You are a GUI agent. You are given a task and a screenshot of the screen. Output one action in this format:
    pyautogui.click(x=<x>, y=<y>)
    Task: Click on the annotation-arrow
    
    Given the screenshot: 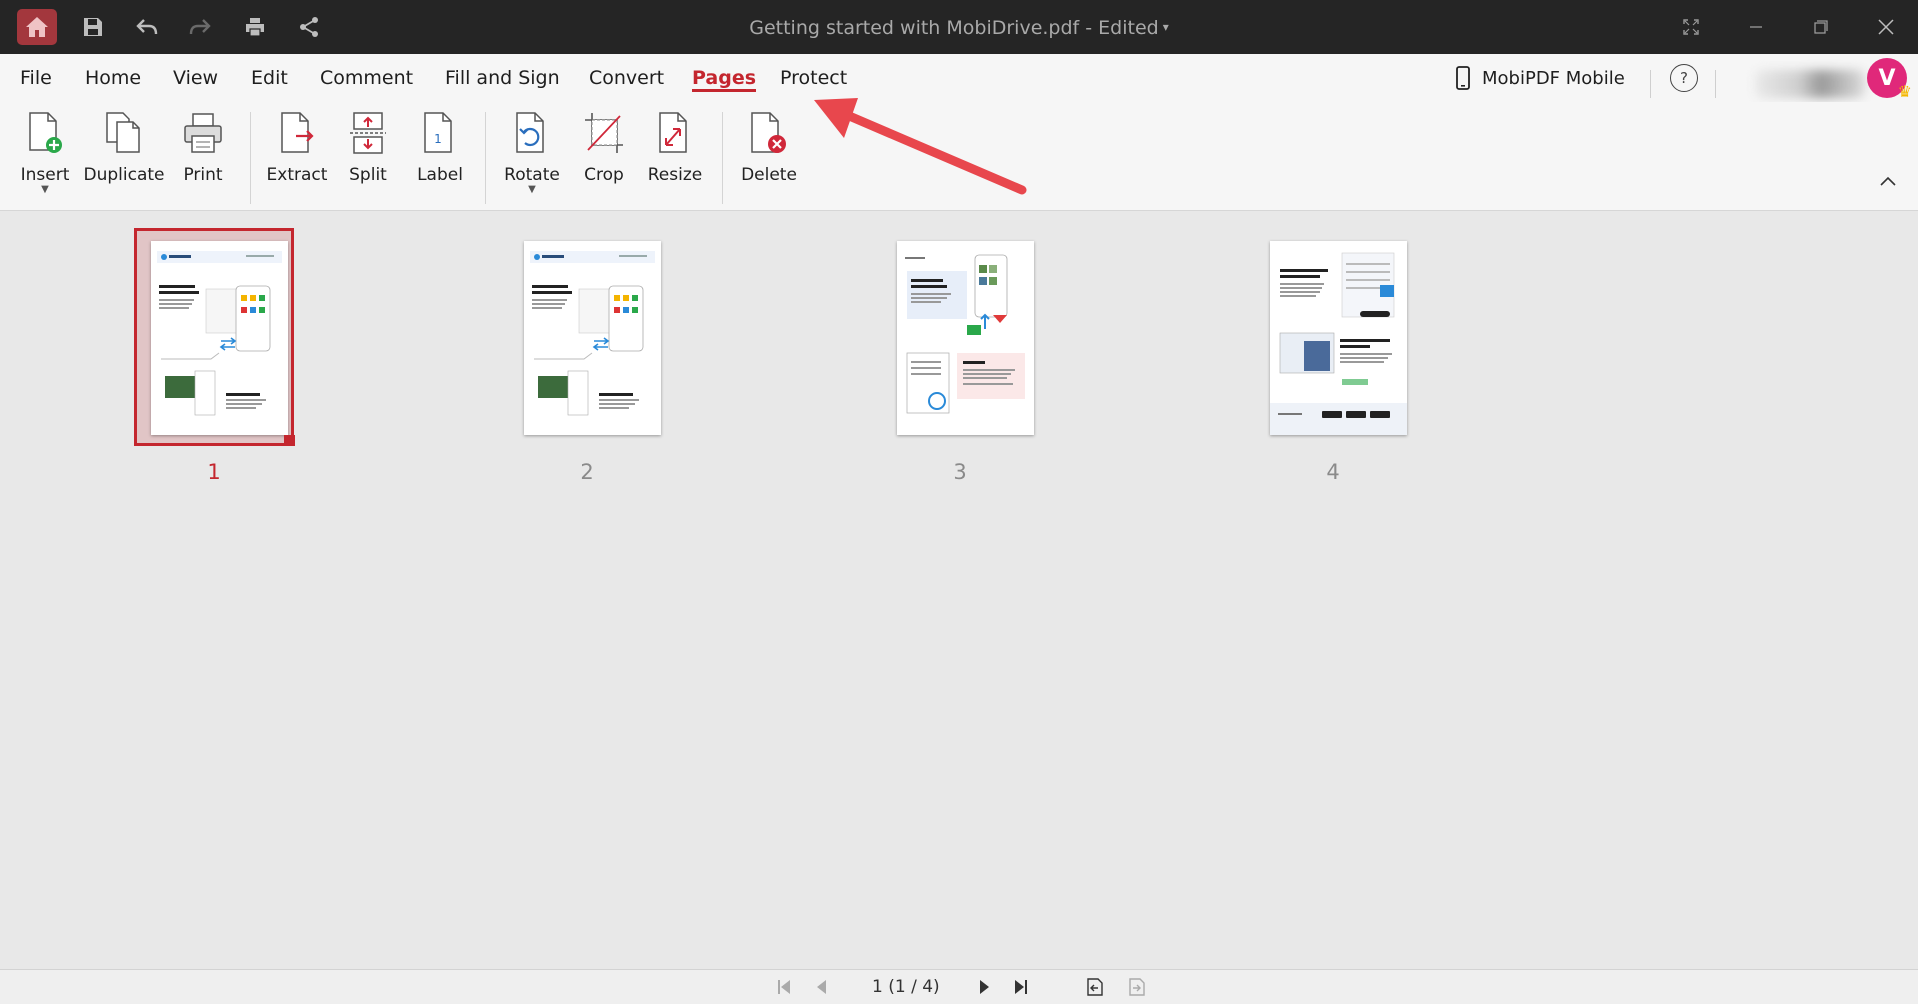 What is the action you would take?
    pyautogui.click(x=920, y=146)
    